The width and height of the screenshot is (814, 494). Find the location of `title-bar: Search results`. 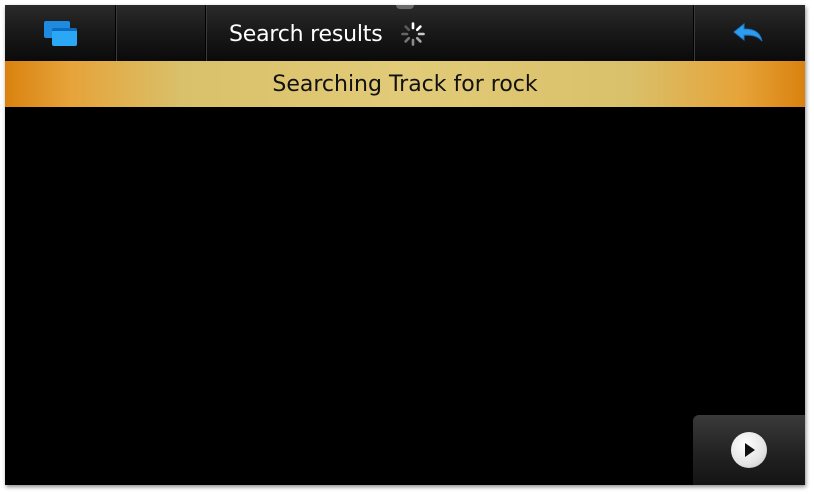

title-bar: Search results is located at coordinates (405, 33).